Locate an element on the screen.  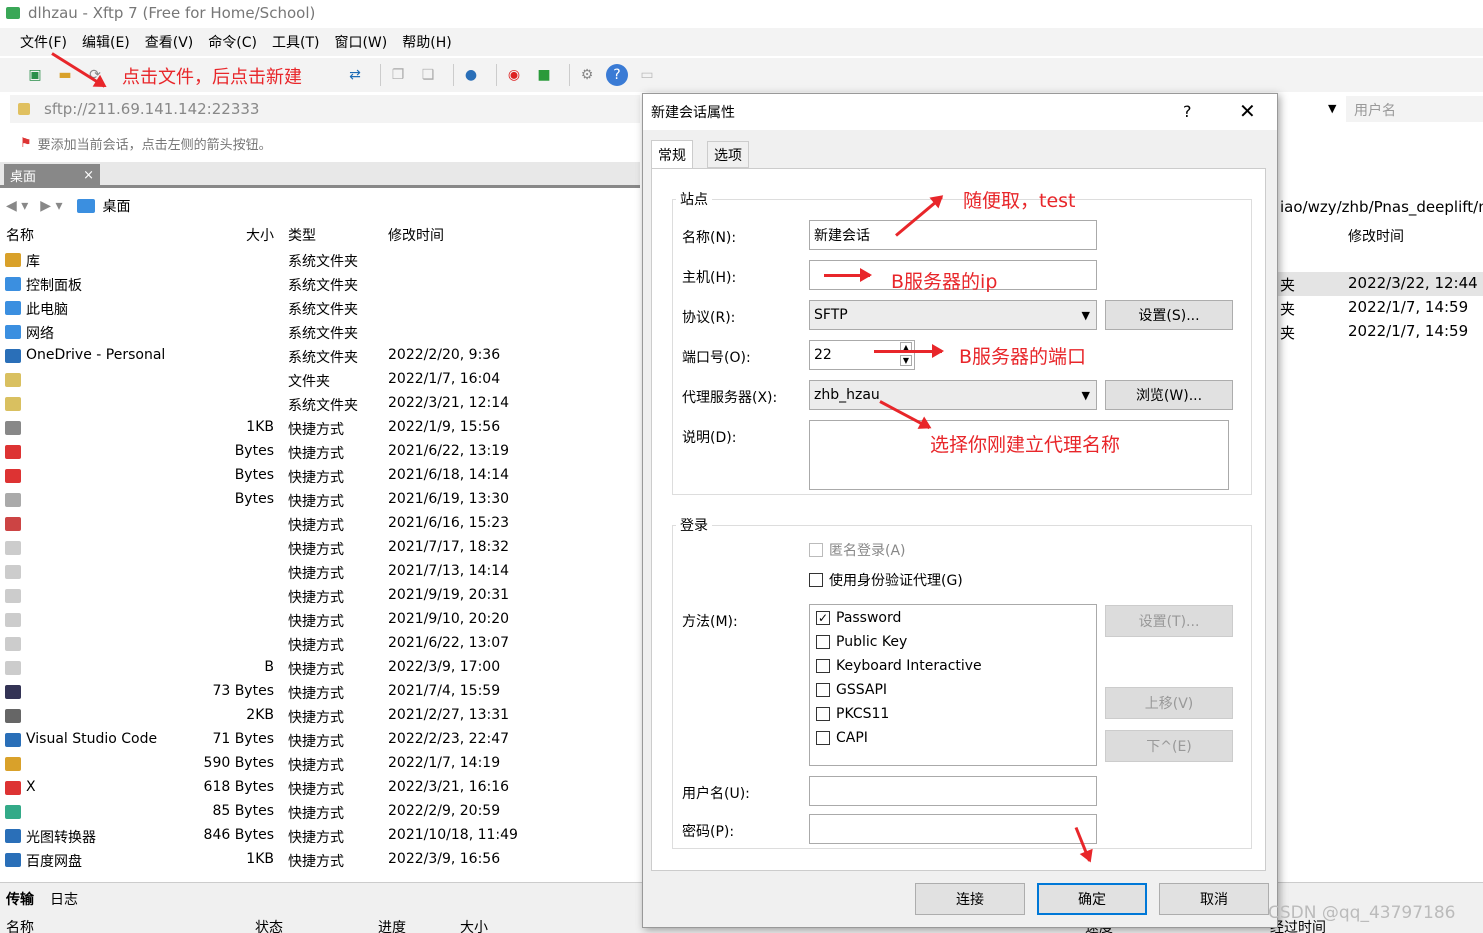
agent-checkbox: 使用身份验证代理(G) is located at coordinates (886, 580).